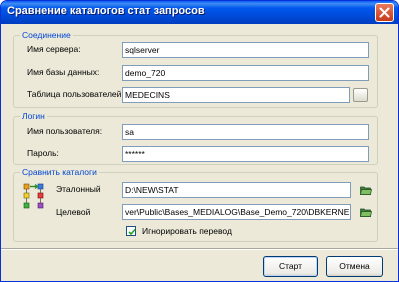 The width and height of the screenshot is (399, 282). I want to click on close-icon, so click(384, 12).